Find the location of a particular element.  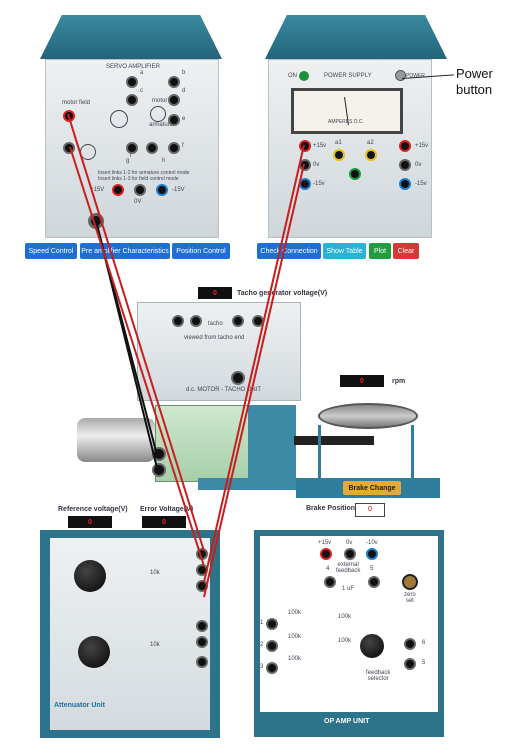

power-supply-hood is located at coordinates (356, 37).